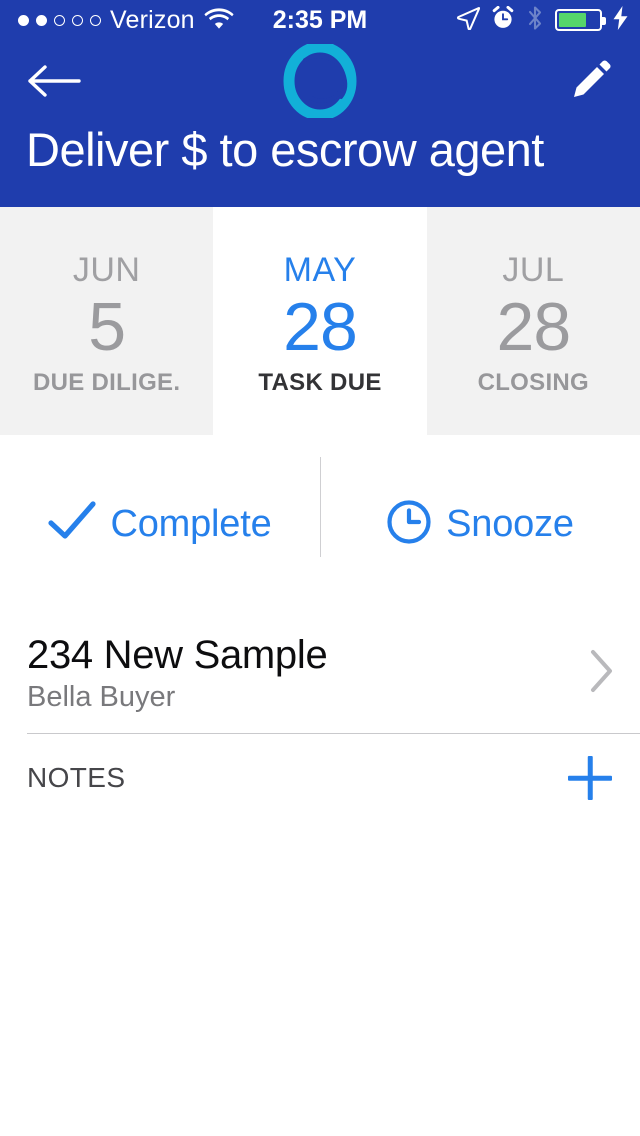  I want to click on checkmark-icon, so click(72, 524).